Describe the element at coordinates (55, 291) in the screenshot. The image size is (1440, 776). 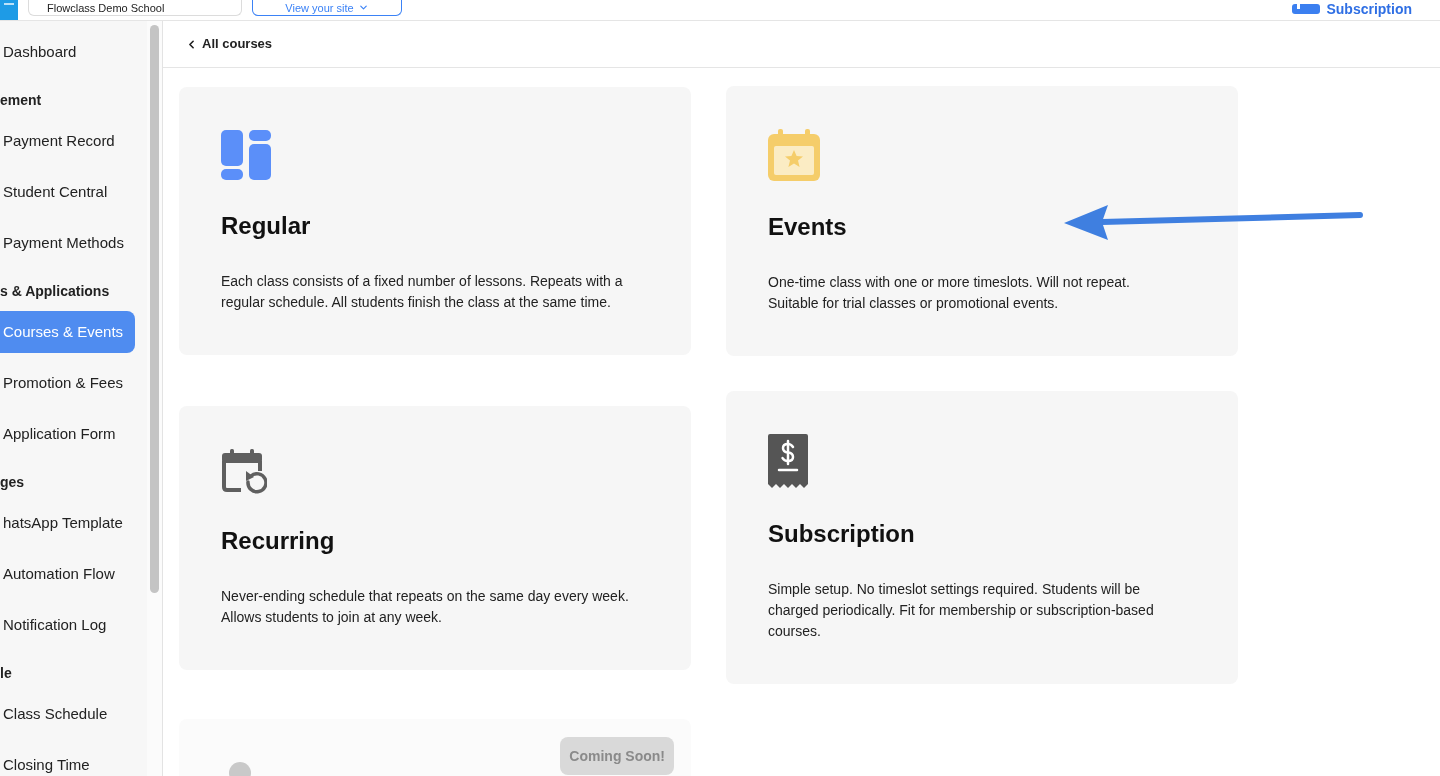
I see `sidebar-section-title: s & Applications` at that location.